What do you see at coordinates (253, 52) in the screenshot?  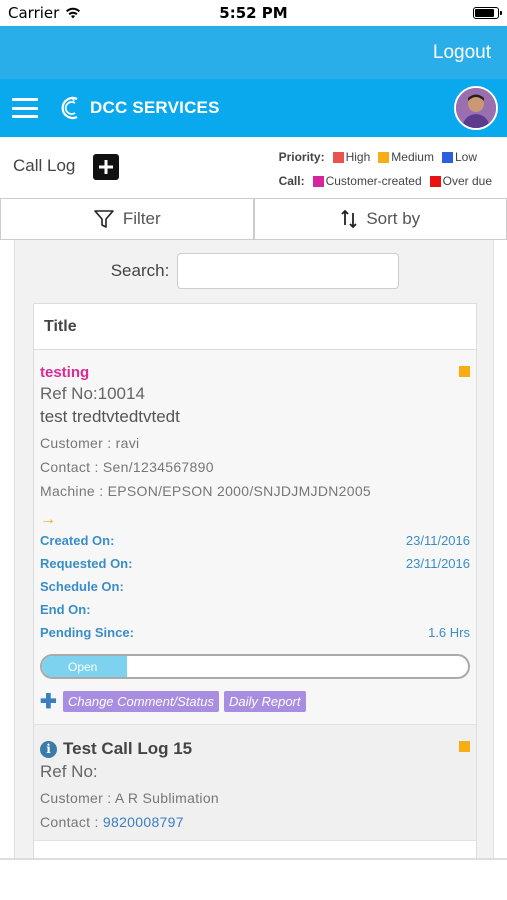 I see `top-bar: Logout` at bounding box center [253, 52].